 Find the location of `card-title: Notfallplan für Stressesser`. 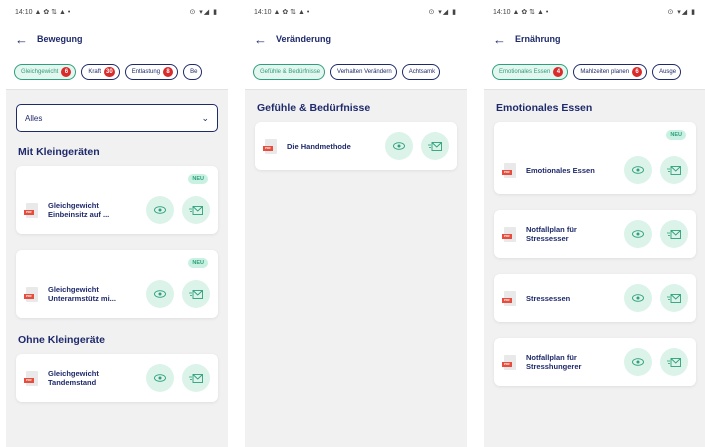

card-title: Notfallplan für Stressesser is located at coordinates (551, 234).